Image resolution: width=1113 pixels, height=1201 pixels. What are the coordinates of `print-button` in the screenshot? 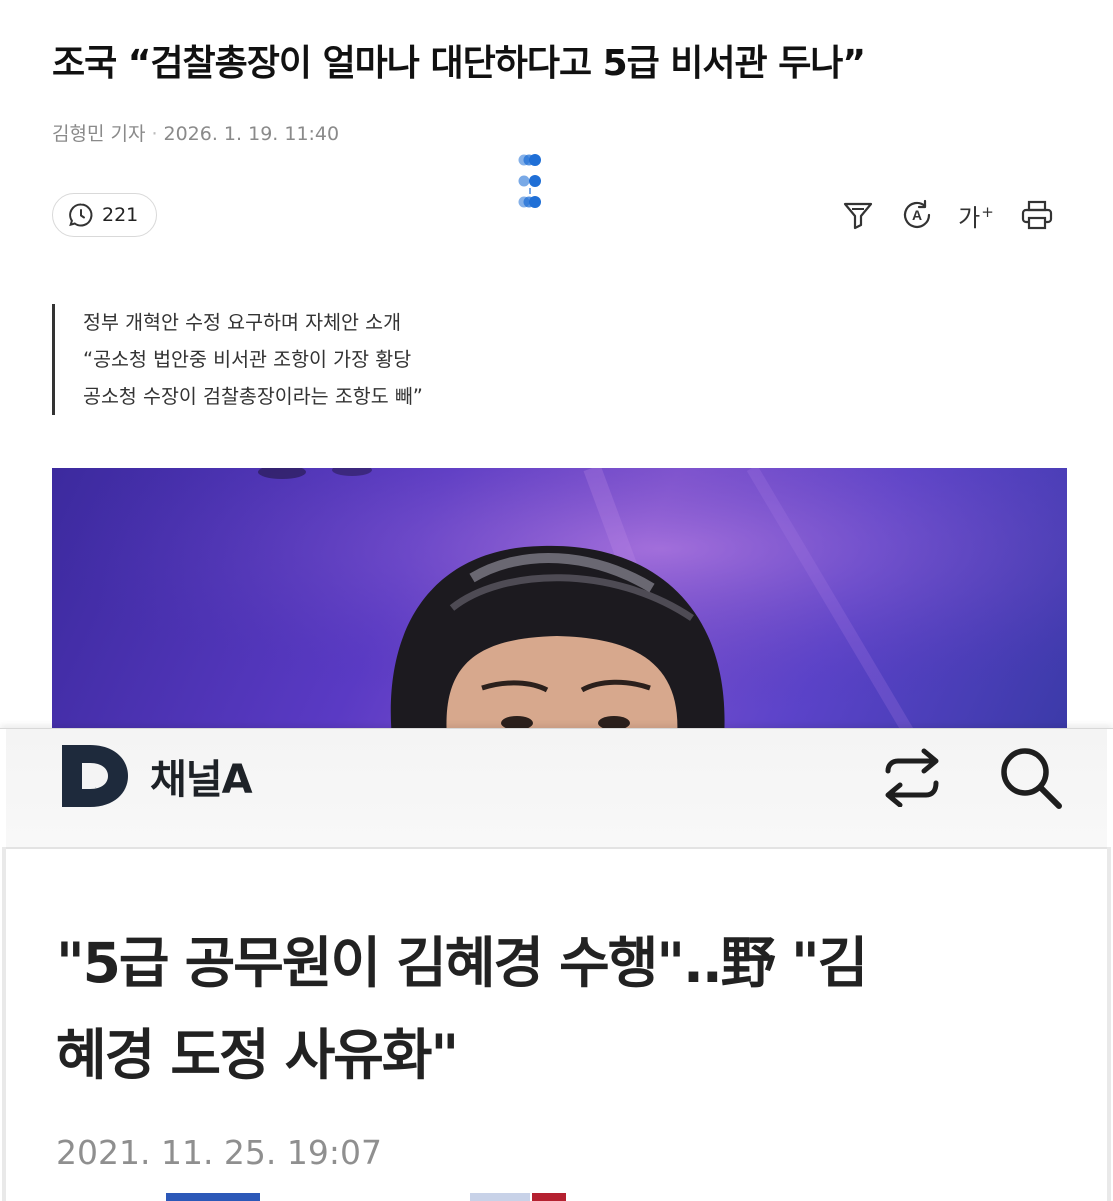 It's located at (1037, 215).